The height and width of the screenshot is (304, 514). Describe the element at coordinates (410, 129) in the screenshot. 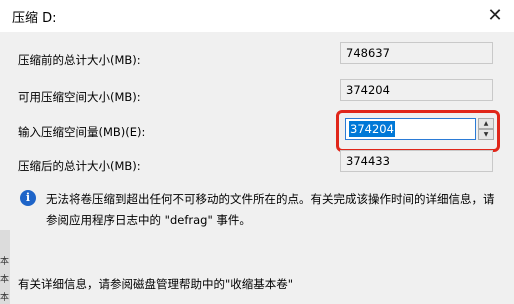

I see `shrink-amount-input: 374204` at that location.